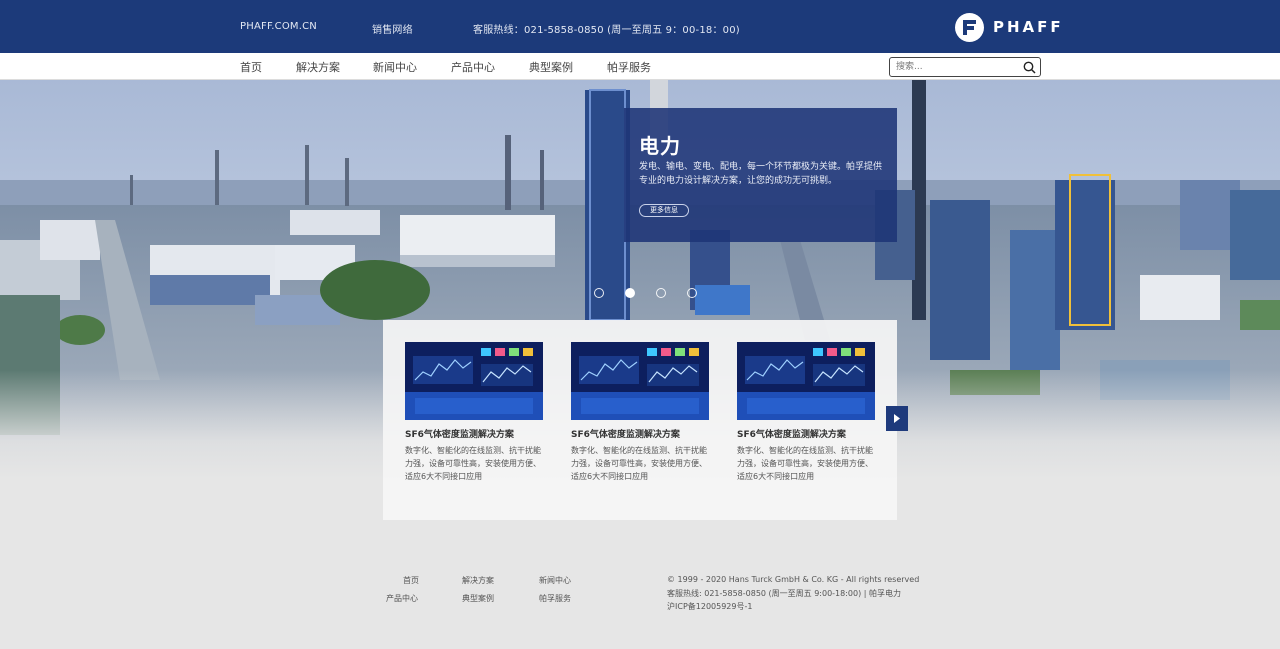 This screenshot has height=649, width=1280. I want to click on sales-network-link: 销售网络, so click(392, 28).